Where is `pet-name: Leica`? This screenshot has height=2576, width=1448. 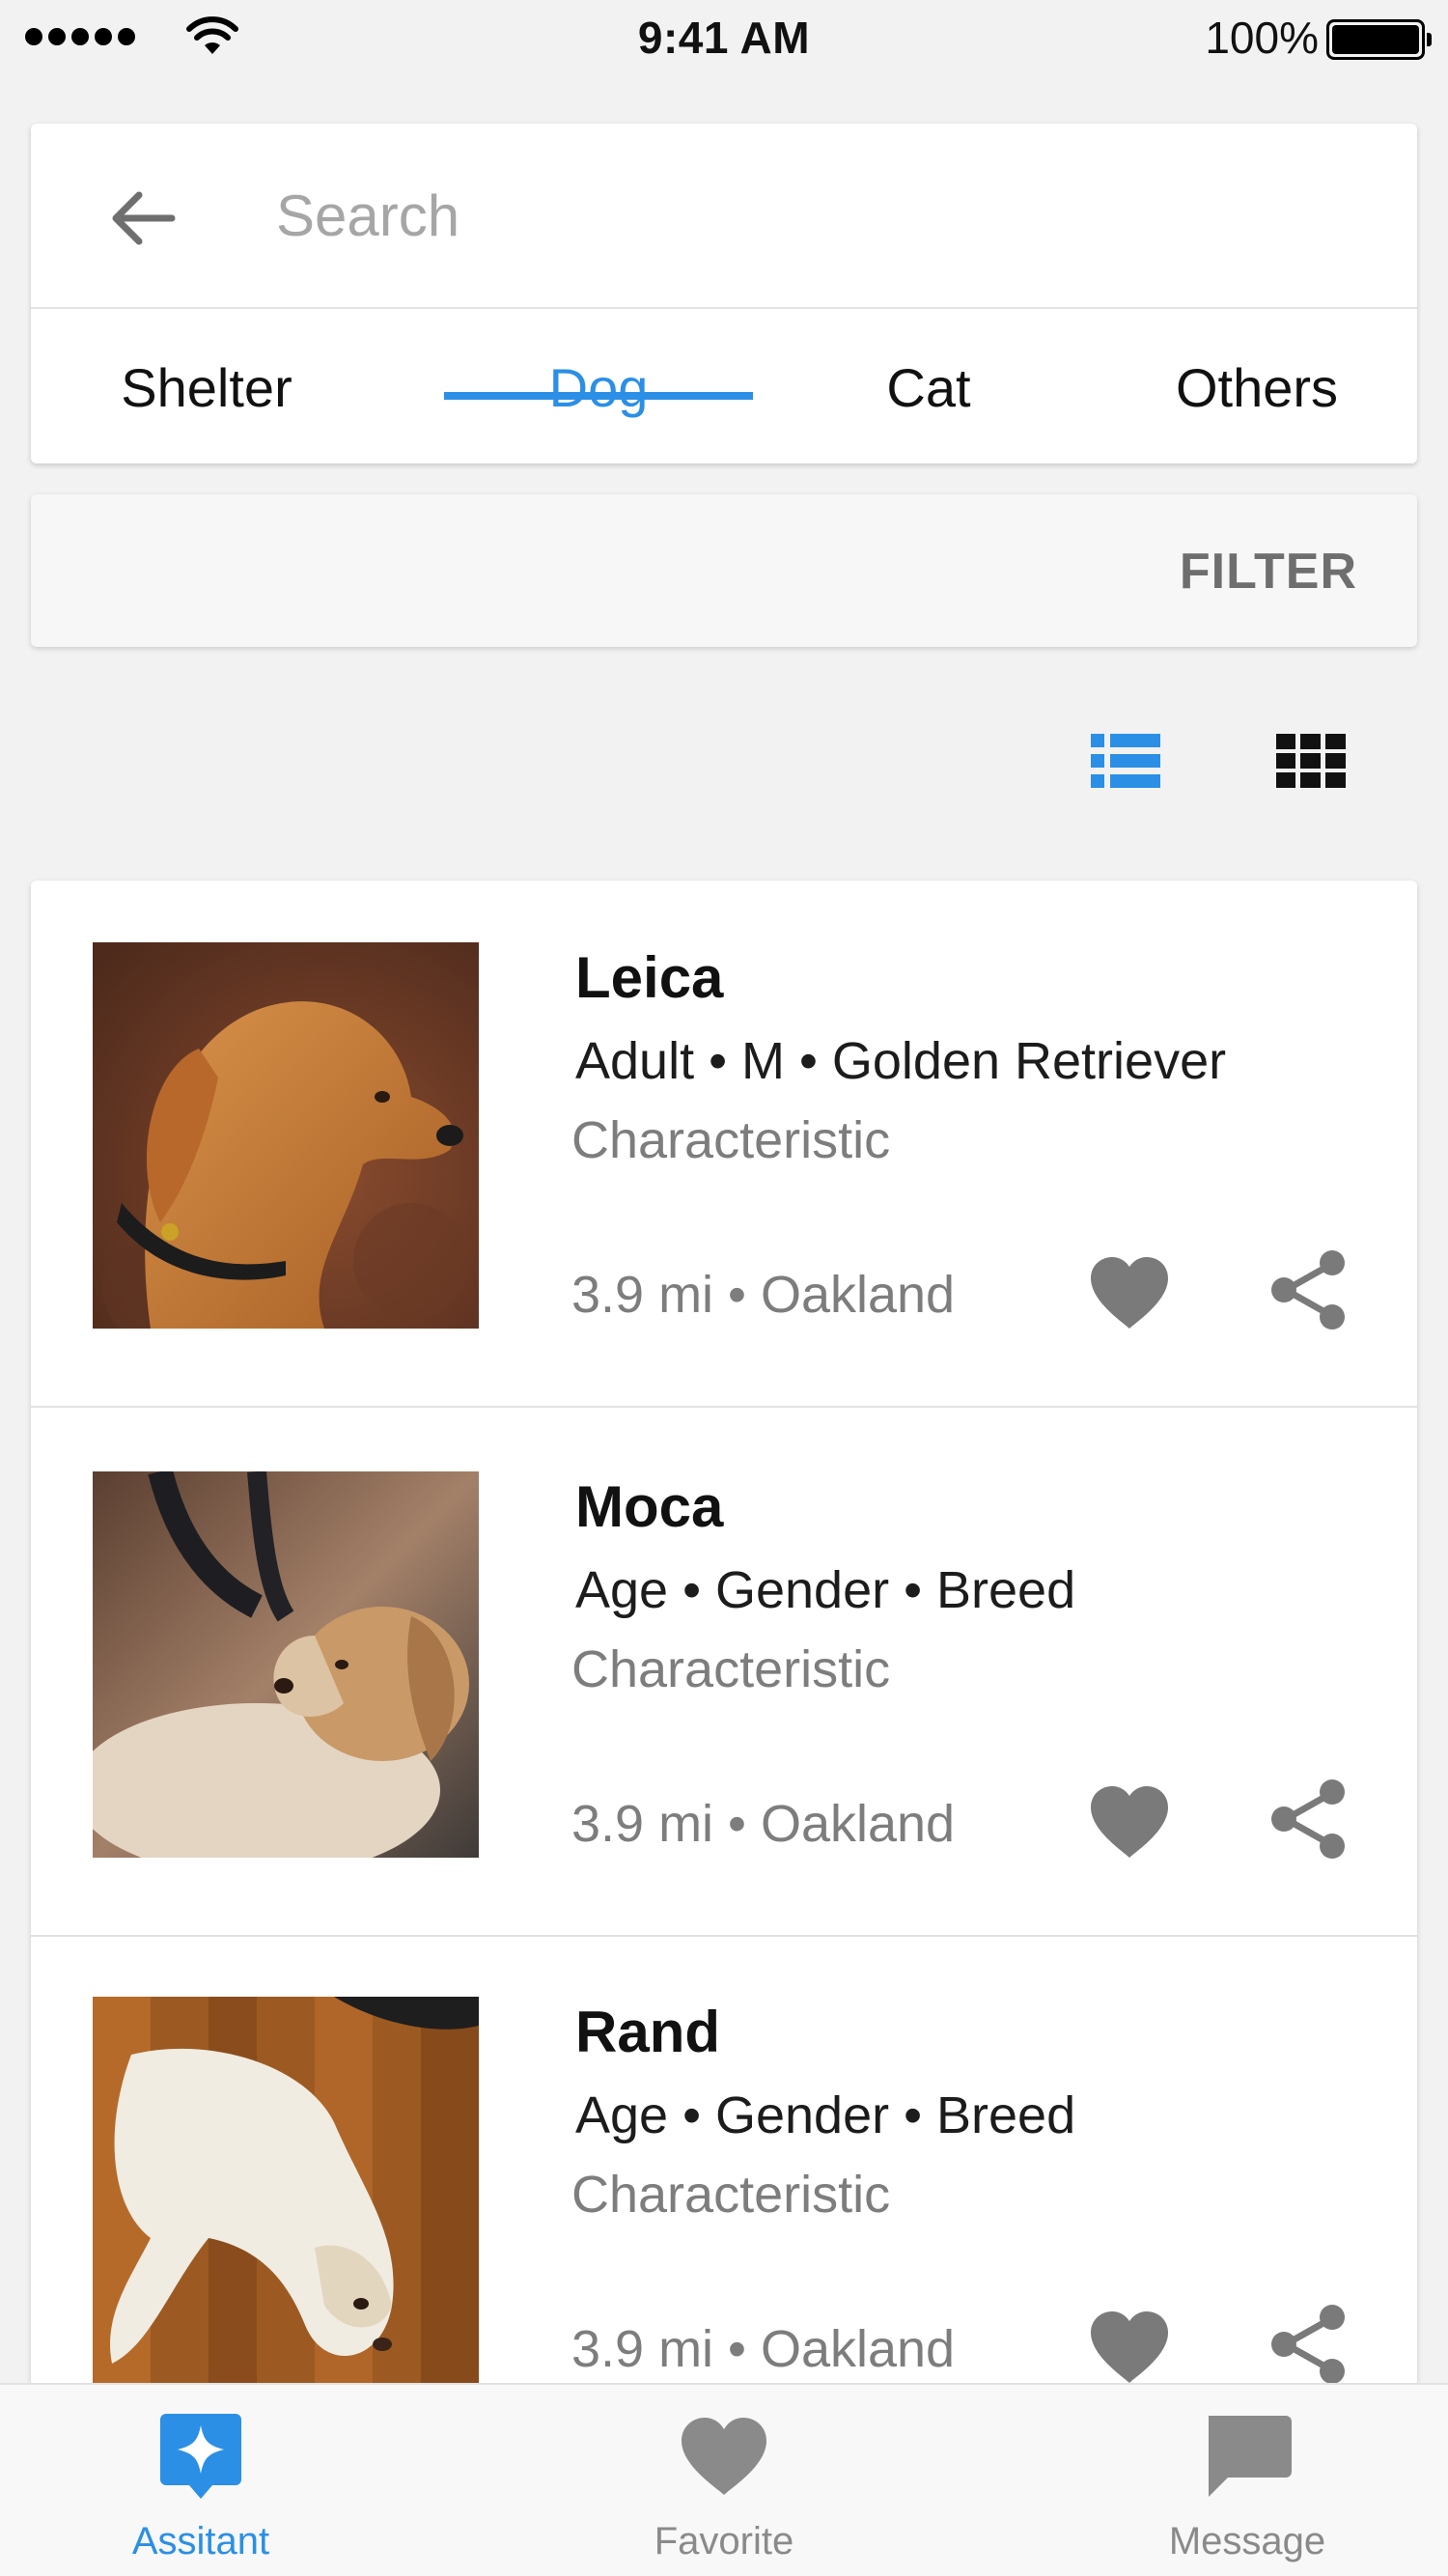
pet-name: Leica is located at coordinates (650, 978).